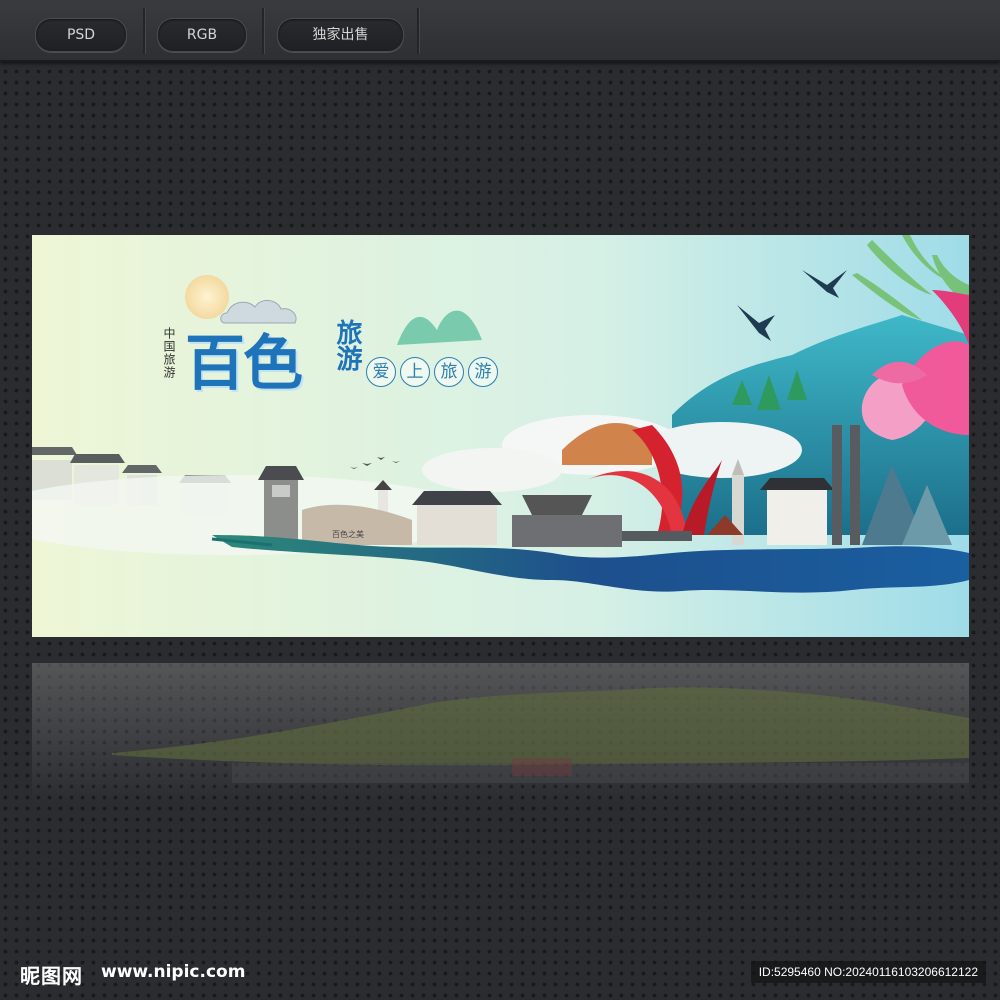  I want to click on banner-reflection, so click(500, 733).